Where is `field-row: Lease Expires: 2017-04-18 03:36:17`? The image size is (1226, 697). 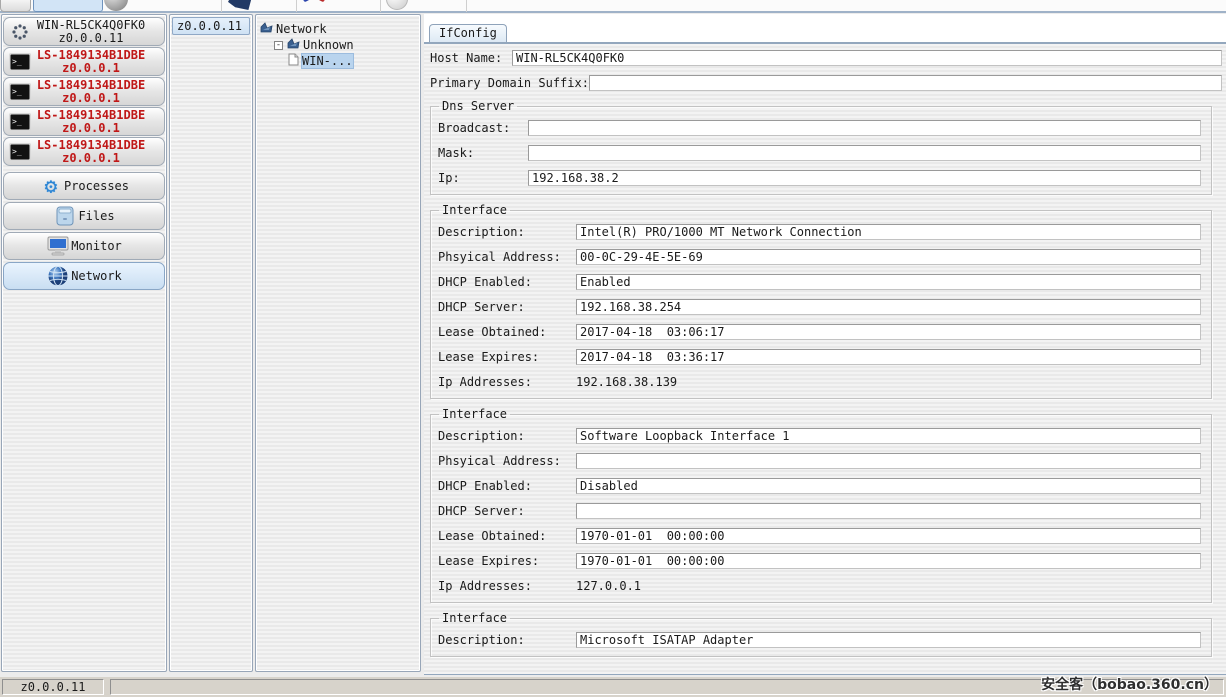 field-row: Lease Expires: 2017-04-18 03:36:17 is located at coordinates (820, 356).